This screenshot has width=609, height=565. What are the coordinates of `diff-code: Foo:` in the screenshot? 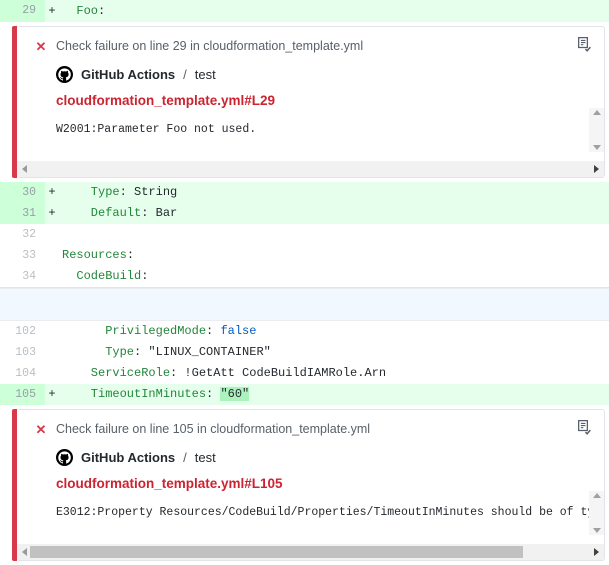 It's located at (84, 11).